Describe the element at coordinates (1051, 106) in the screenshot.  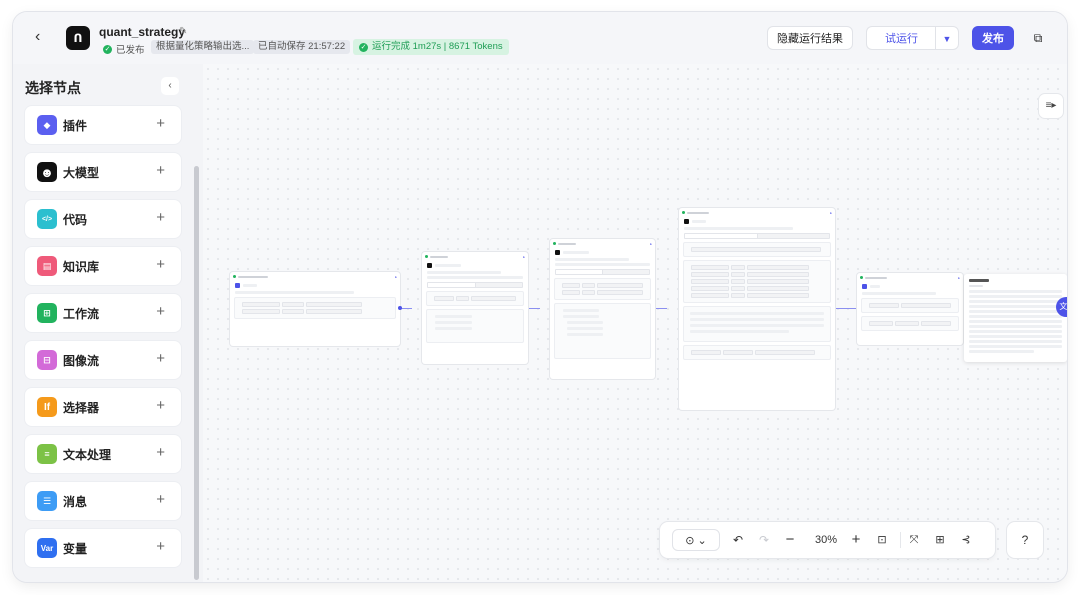
I see `side-panel-toggle-icon: ≡▸` at that location.